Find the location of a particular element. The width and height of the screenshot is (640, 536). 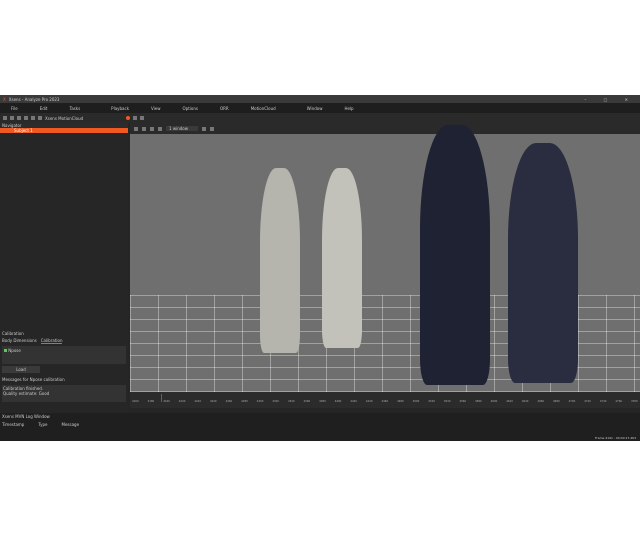

frame-status: Frame 4191 : 00:00:17.463 is located at coordinates (615, 438).